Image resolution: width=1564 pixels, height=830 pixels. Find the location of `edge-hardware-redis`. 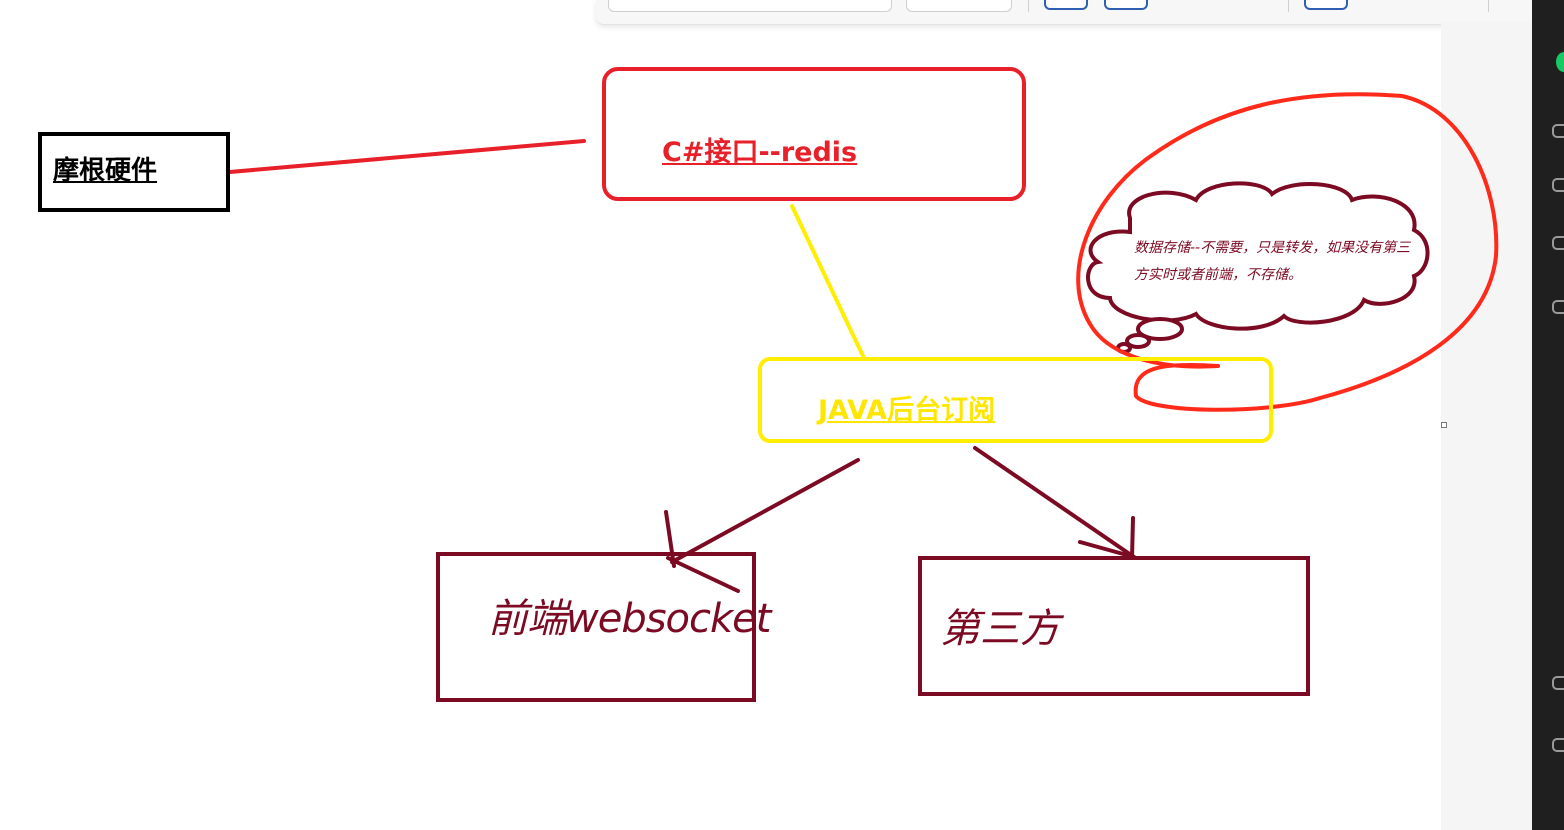

edge-hardware-redis is located at coordinates (407, 156).